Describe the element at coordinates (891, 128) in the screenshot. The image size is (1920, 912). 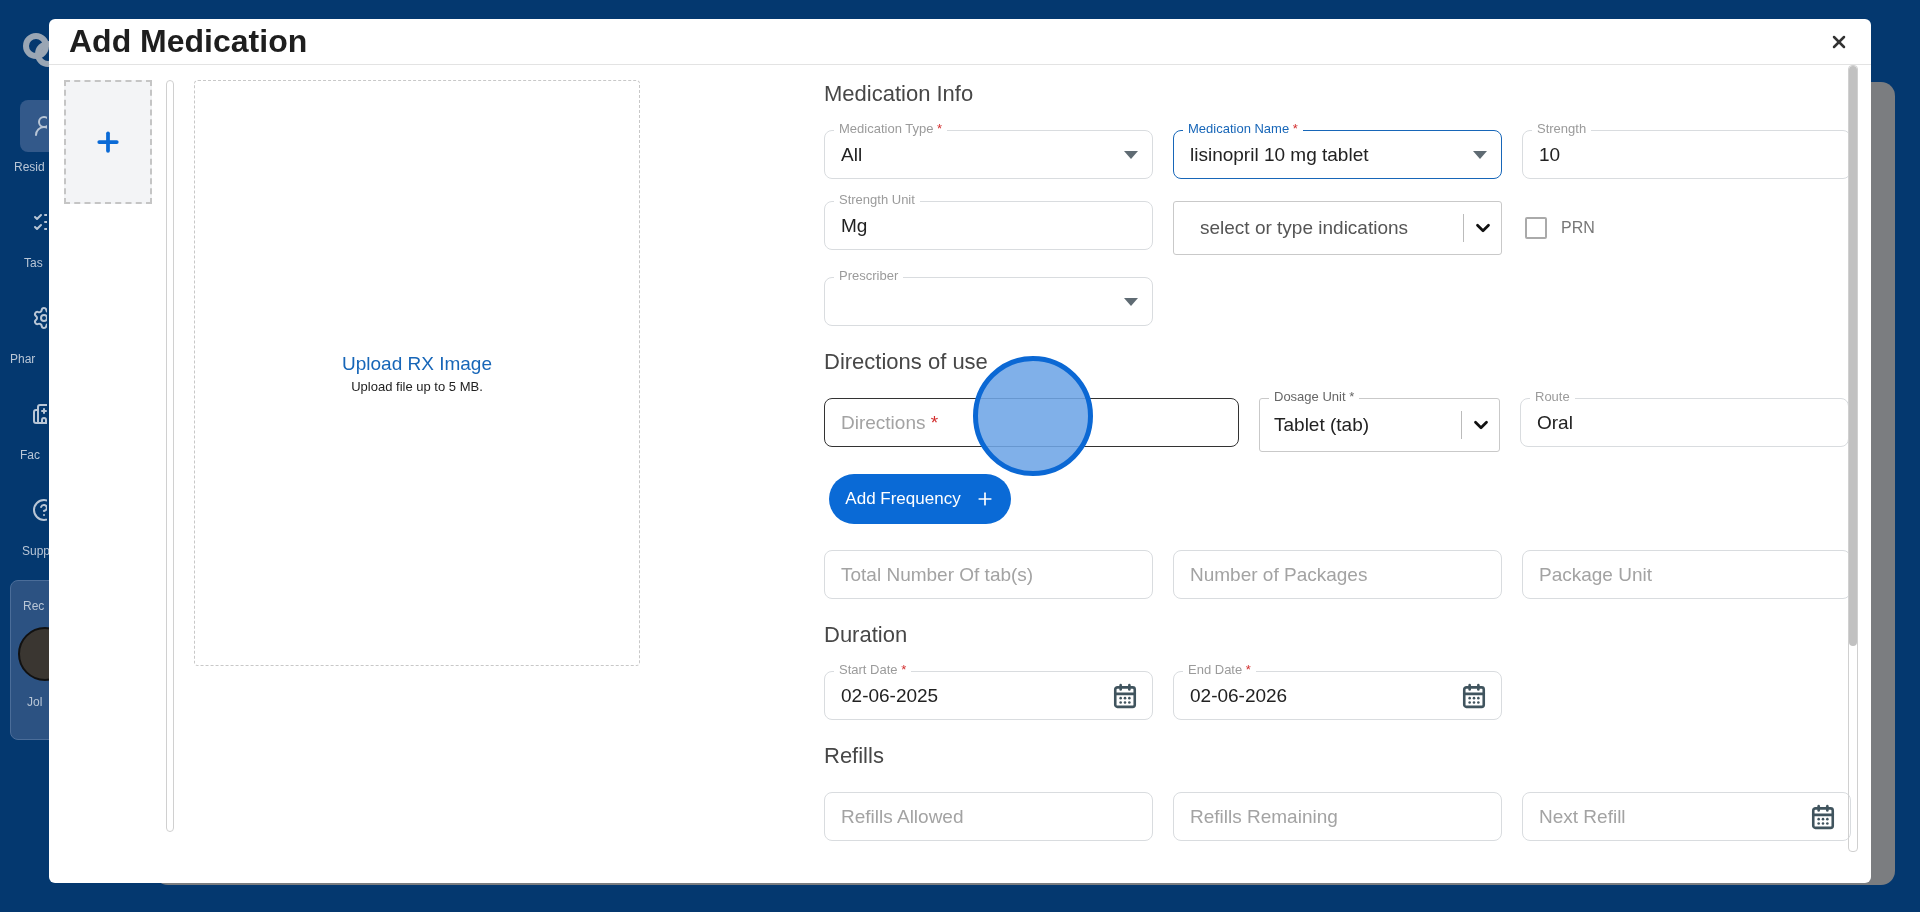
I see `field-label: Medication Type *` at that location.